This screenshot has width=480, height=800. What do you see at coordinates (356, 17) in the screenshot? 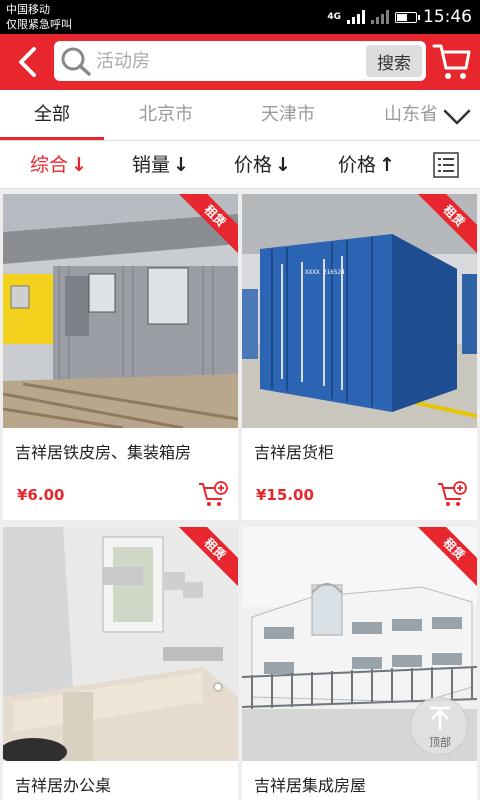
I see `signal-icon` at bounding box center [356, 17].